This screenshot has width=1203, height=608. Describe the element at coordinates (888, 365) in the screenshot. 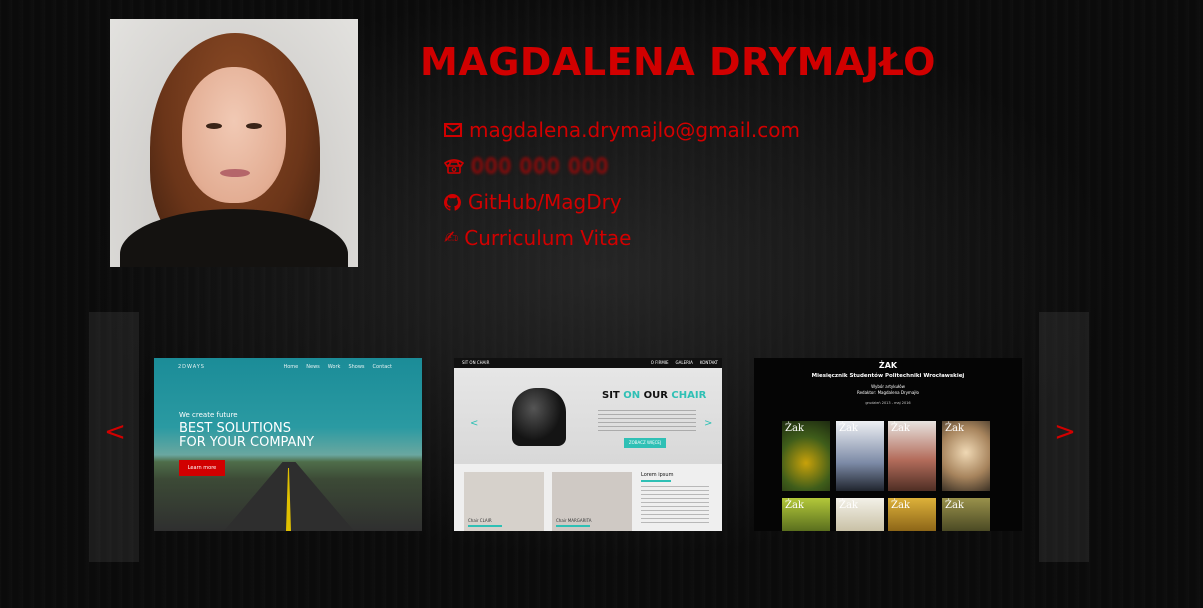

I see `slide-title: ŻAK` at that location.